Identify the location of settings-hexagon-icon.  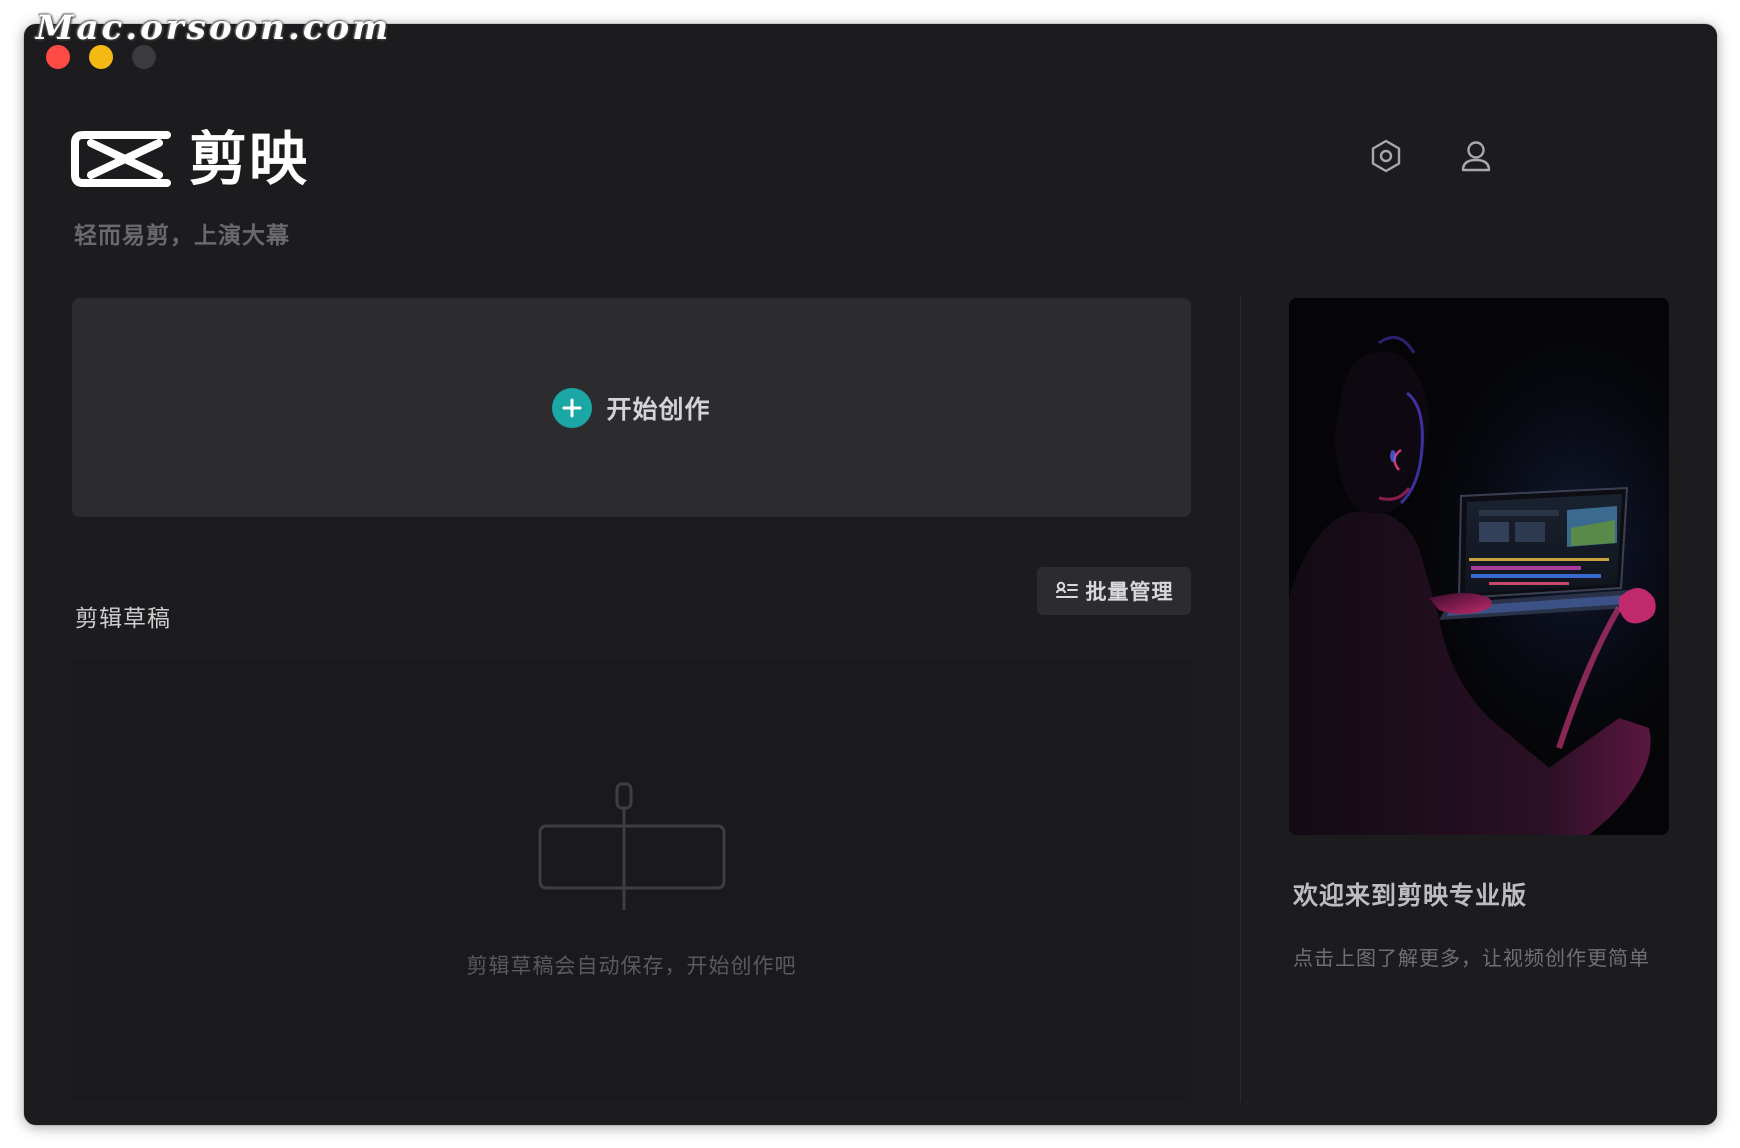
(1386, 156).